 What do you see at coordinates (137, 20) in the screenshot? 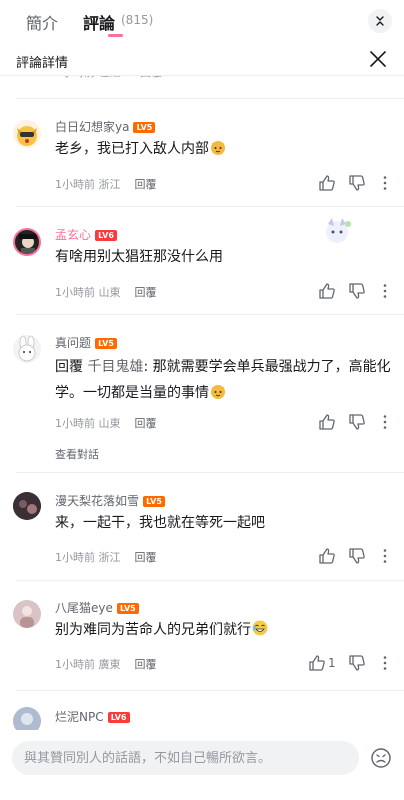
I see `comment-count: (815)` at bounding box center [137, 20].